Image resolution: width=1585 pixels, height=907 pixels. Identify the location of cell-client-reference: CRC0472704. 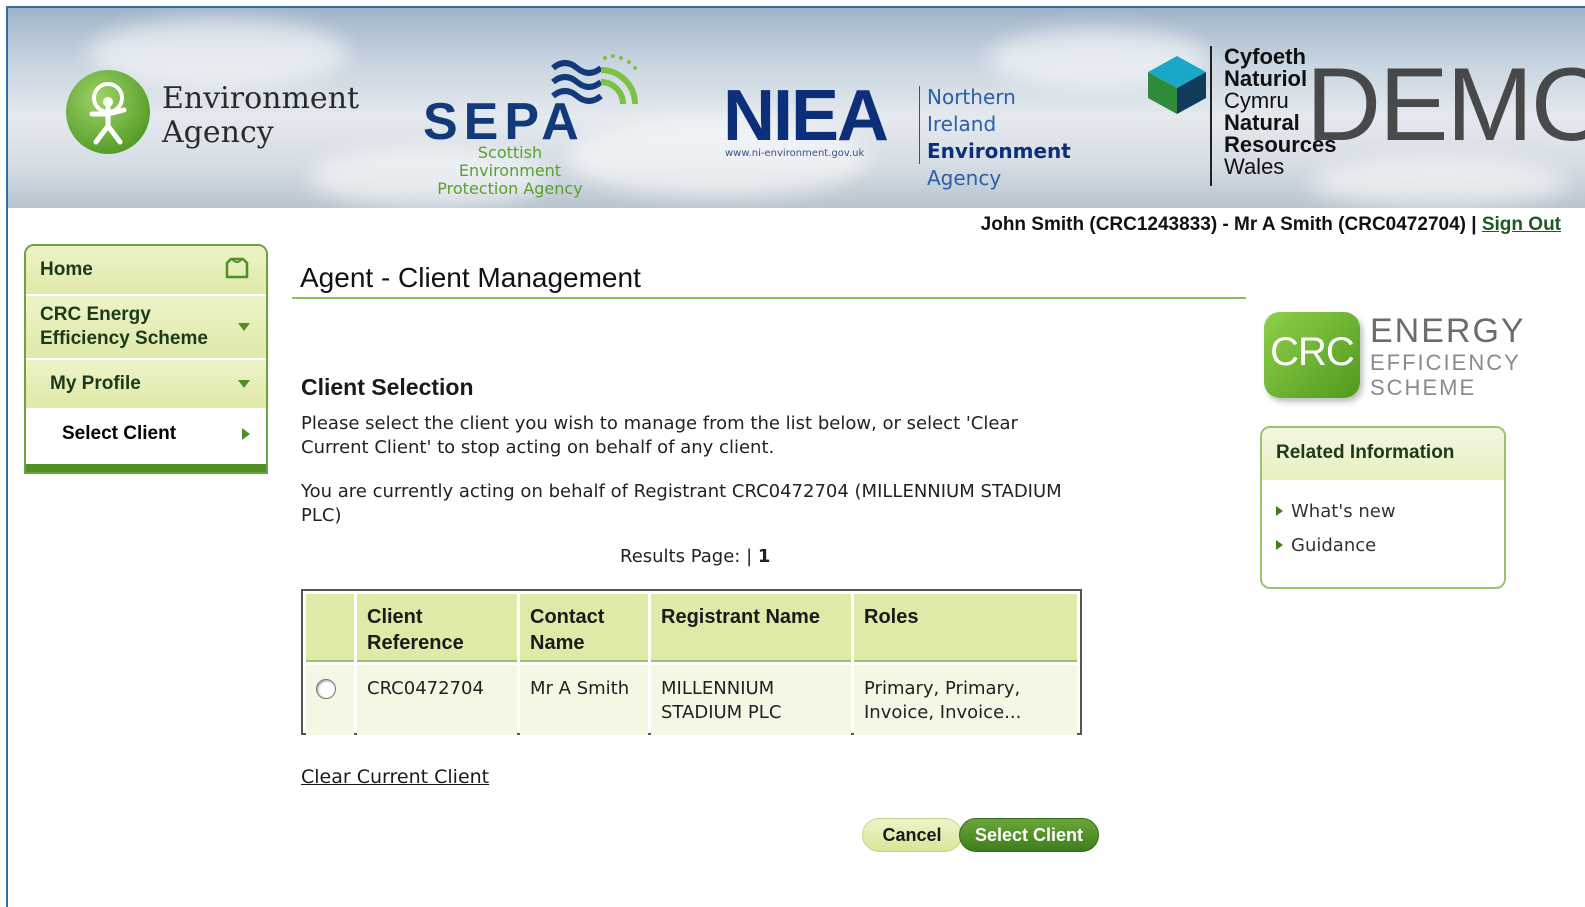
(437, 700).